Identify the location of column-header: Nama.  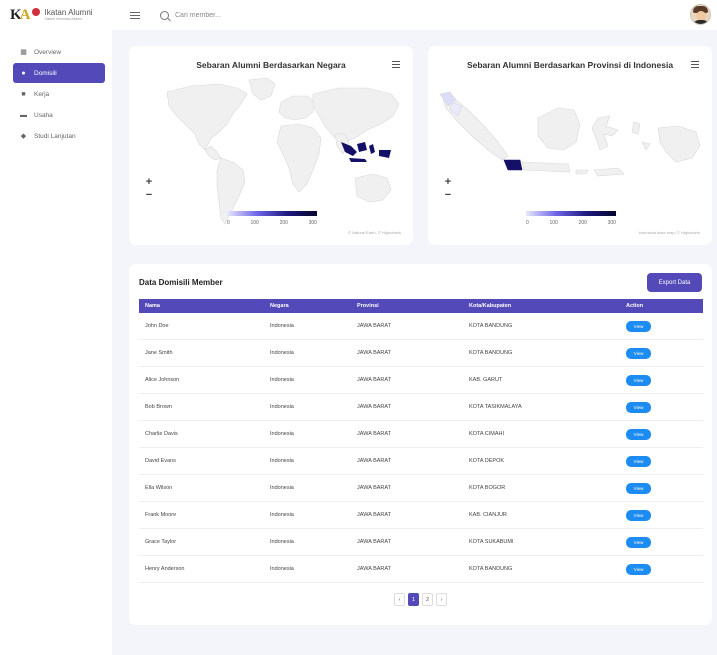
(201, 306).